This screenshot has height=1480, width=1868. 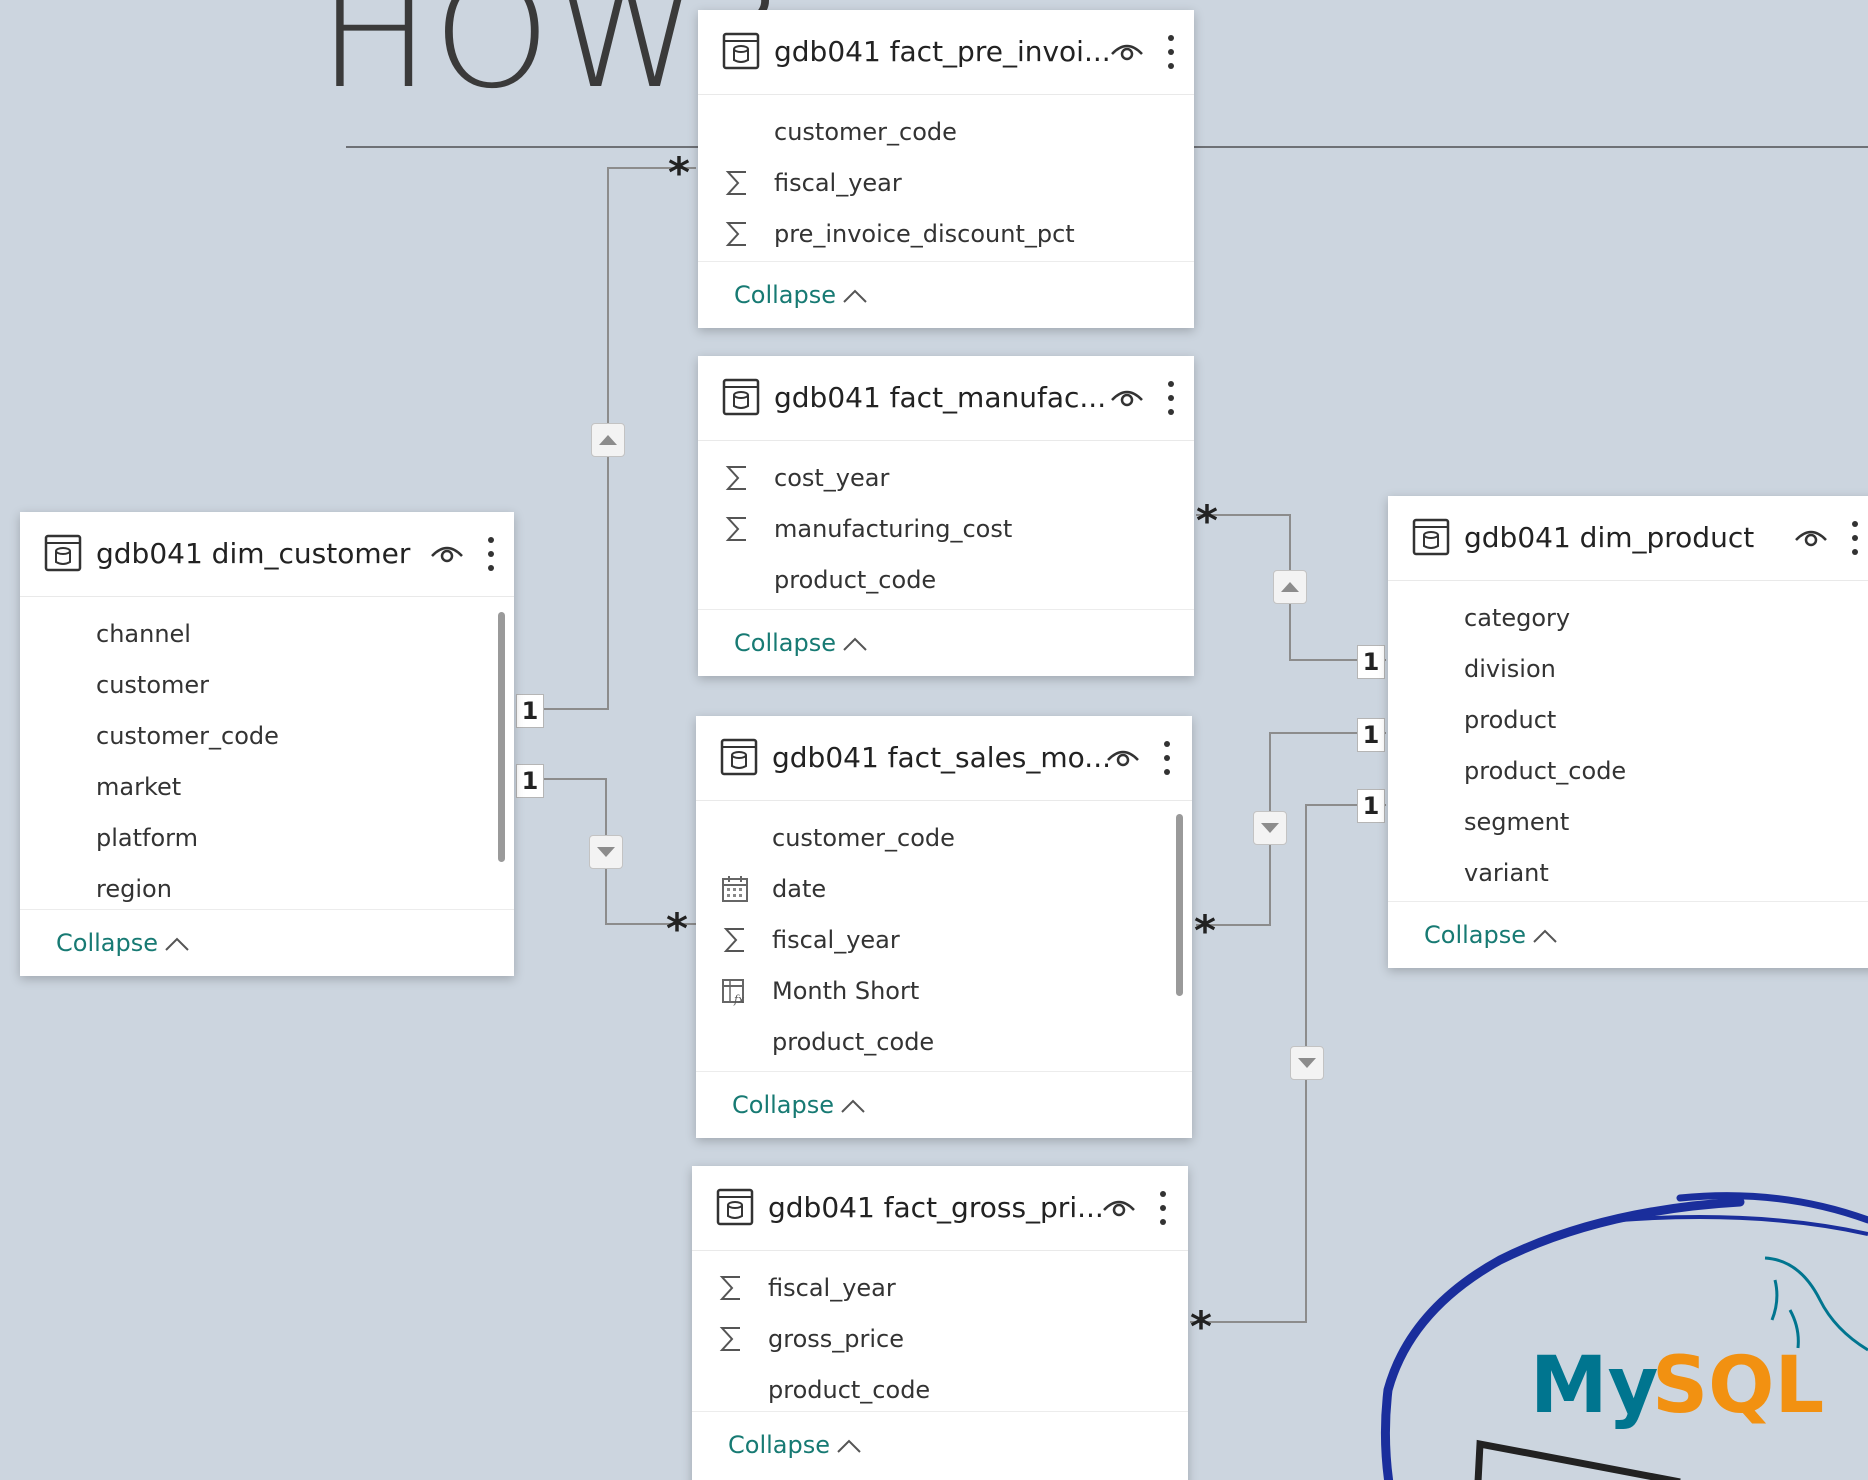 I want to click on field-item: cost_year, so click(x=946, y=478).